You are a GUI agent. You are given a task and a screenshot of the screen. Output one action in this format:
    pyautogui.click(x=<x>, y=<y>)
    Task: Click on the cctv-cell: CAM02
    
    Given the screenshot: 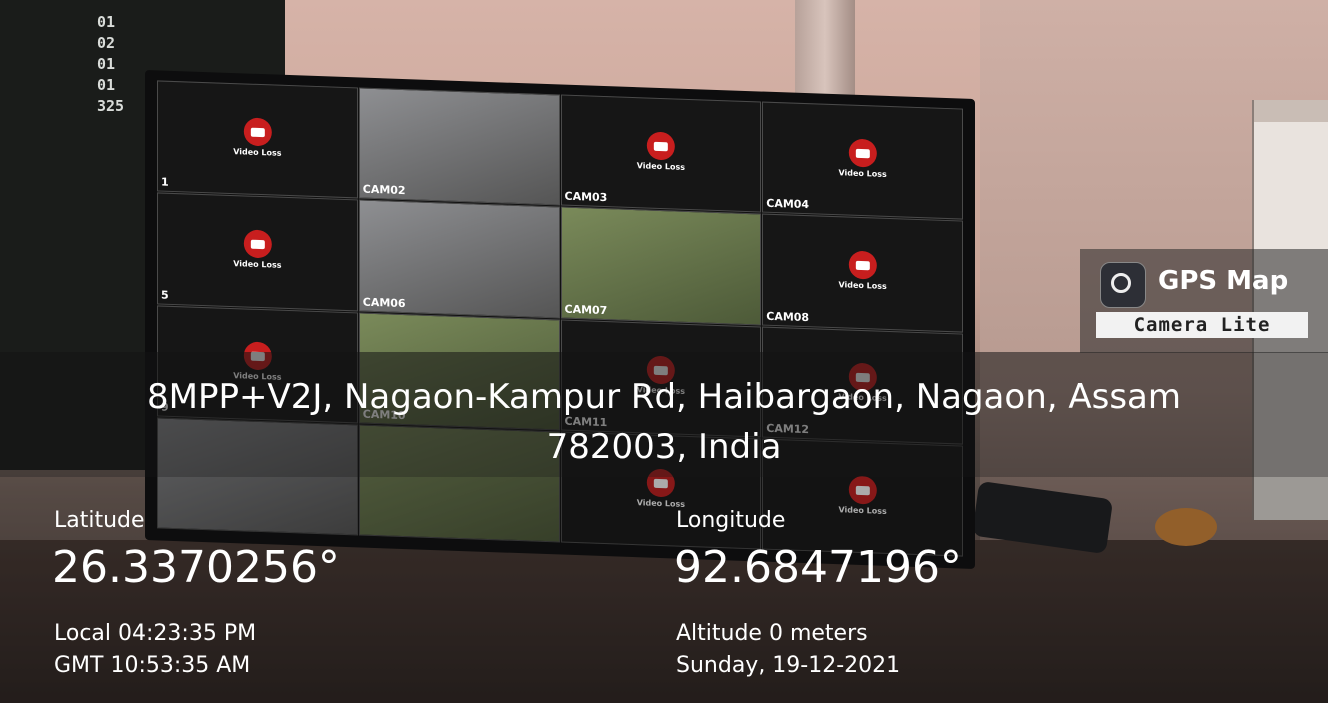 What is the action you would take?
    pyautogui.click(x=459, y=146)
    